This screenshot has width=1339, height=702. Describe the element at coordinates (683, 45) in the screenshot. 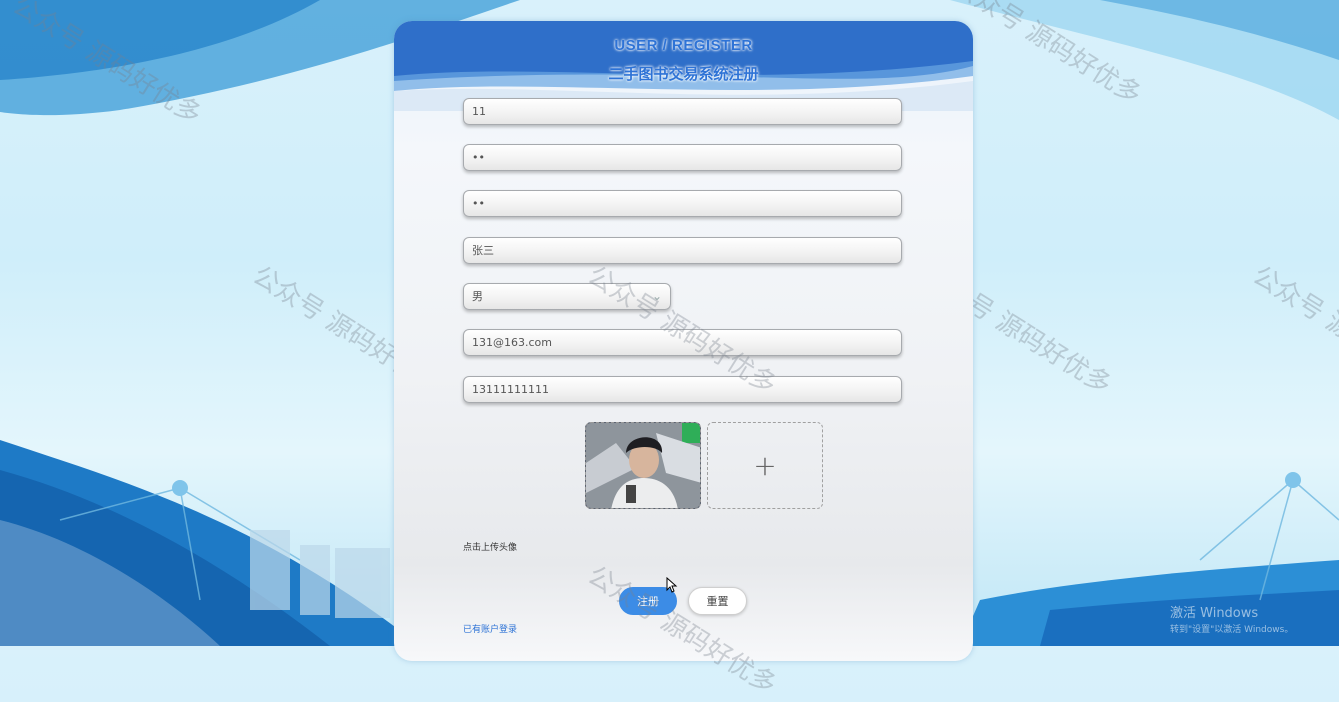

I see `title-english: USER / REGISTER` at that location.